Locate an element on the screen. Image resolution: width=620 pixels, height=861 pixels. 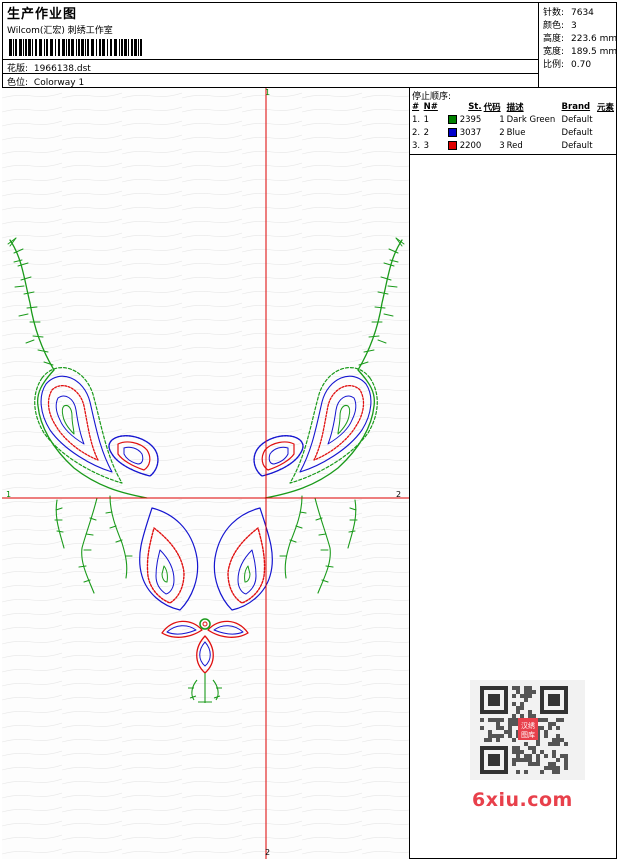
colorway-label: 色位: is located at coordinates (18, 83).